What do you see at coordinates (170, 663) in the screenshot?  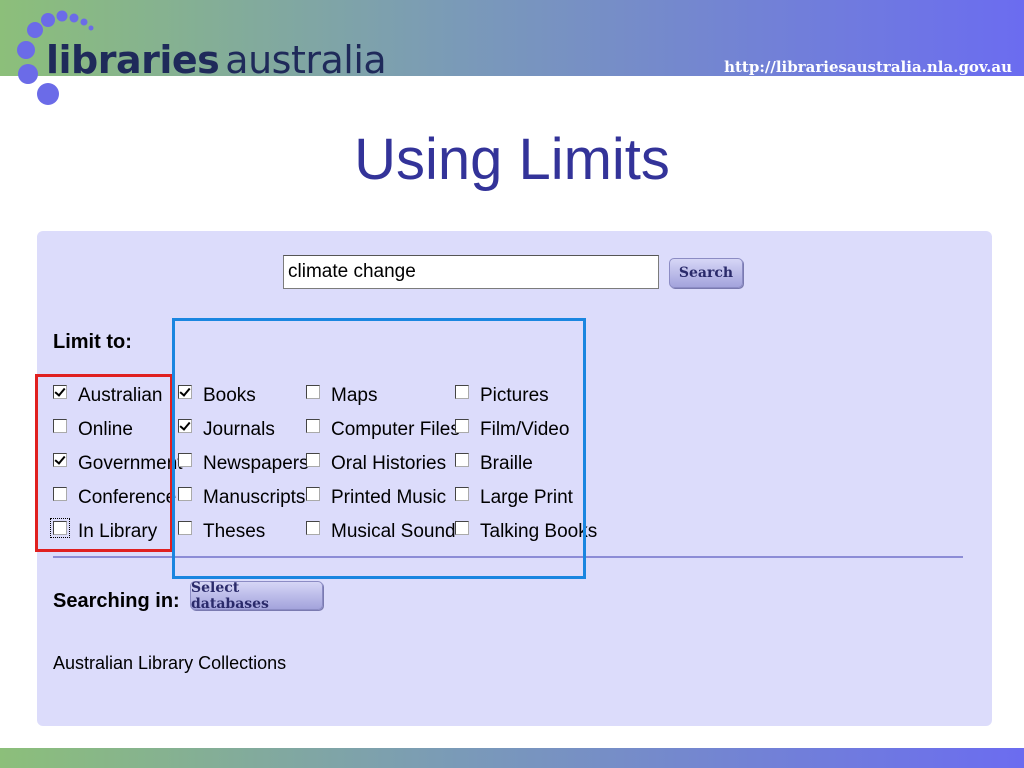 I see `collections-text: Australian Library Collections` at bounding box center [170, 663].